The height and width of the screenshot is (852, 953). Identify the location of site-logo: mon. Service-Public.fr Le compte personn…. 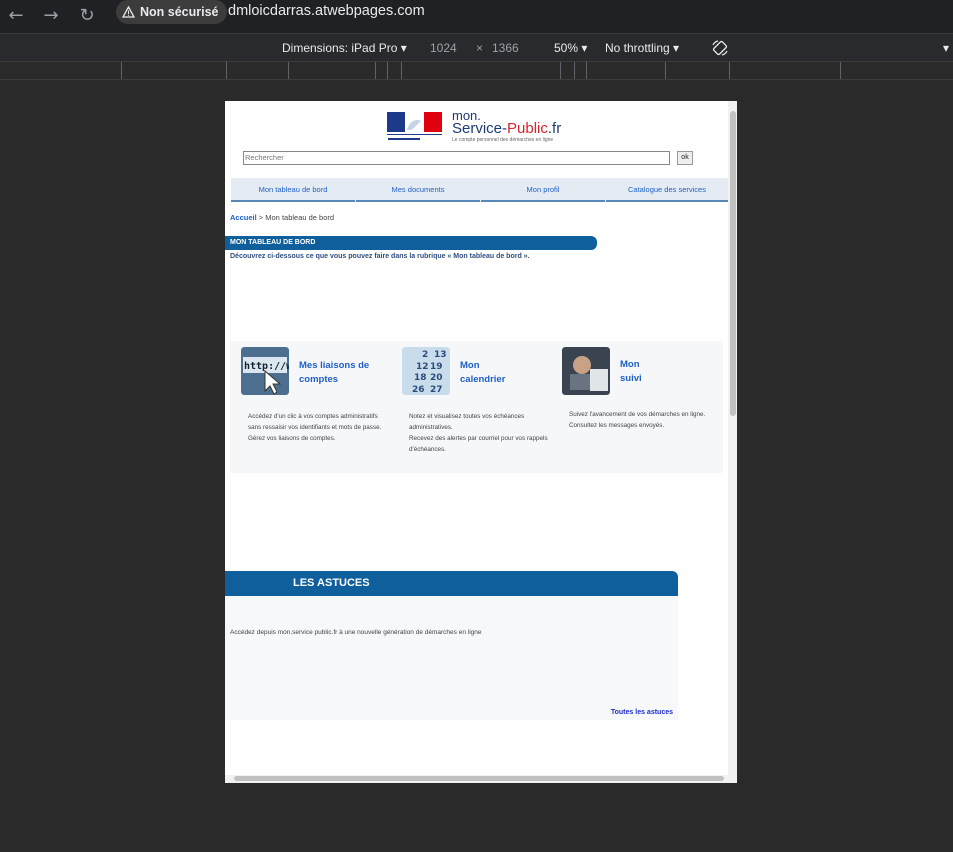
(479, 127).